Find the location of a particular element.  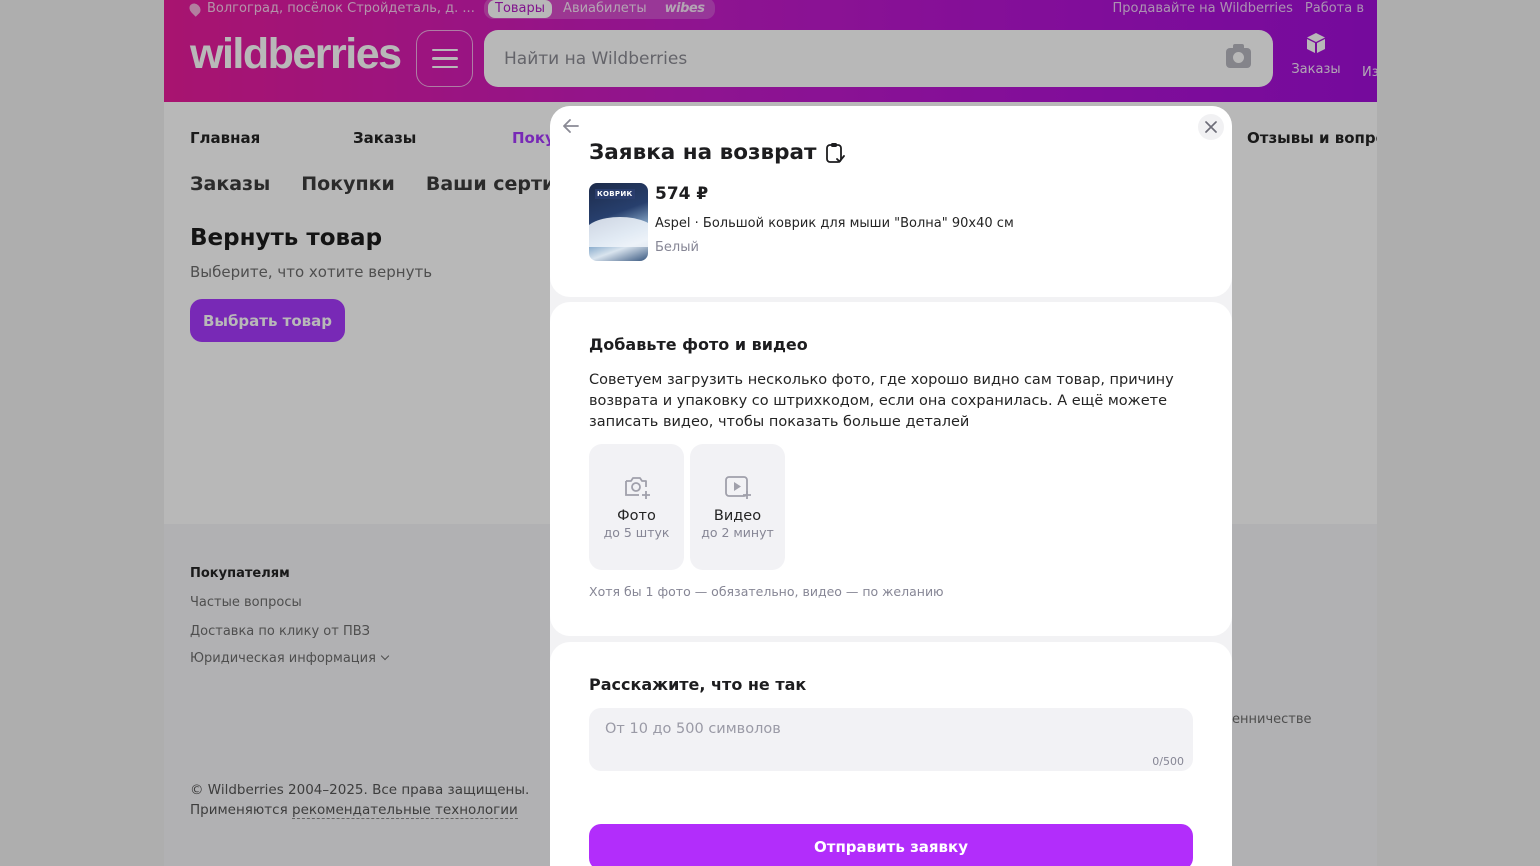

video-limit: до 2 минут is located at coordinates (737, 532).